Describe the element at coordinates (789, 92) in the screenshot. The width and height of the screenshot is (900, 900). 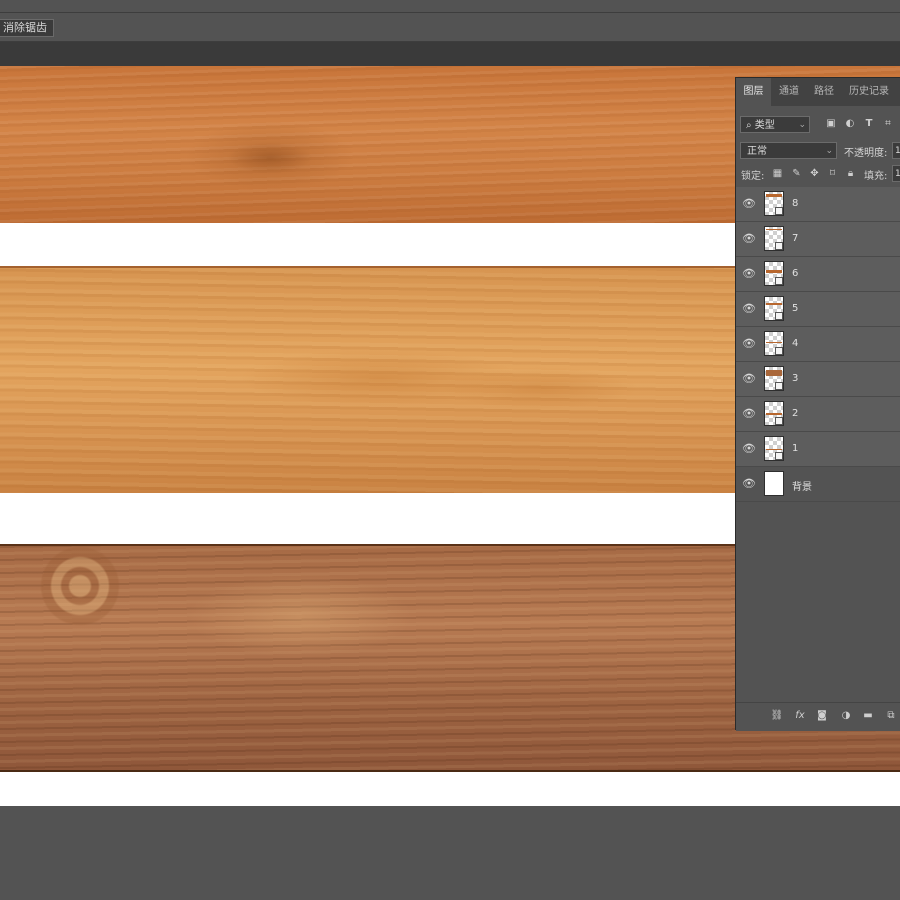
I see `tab-channels: 通道` at that location.